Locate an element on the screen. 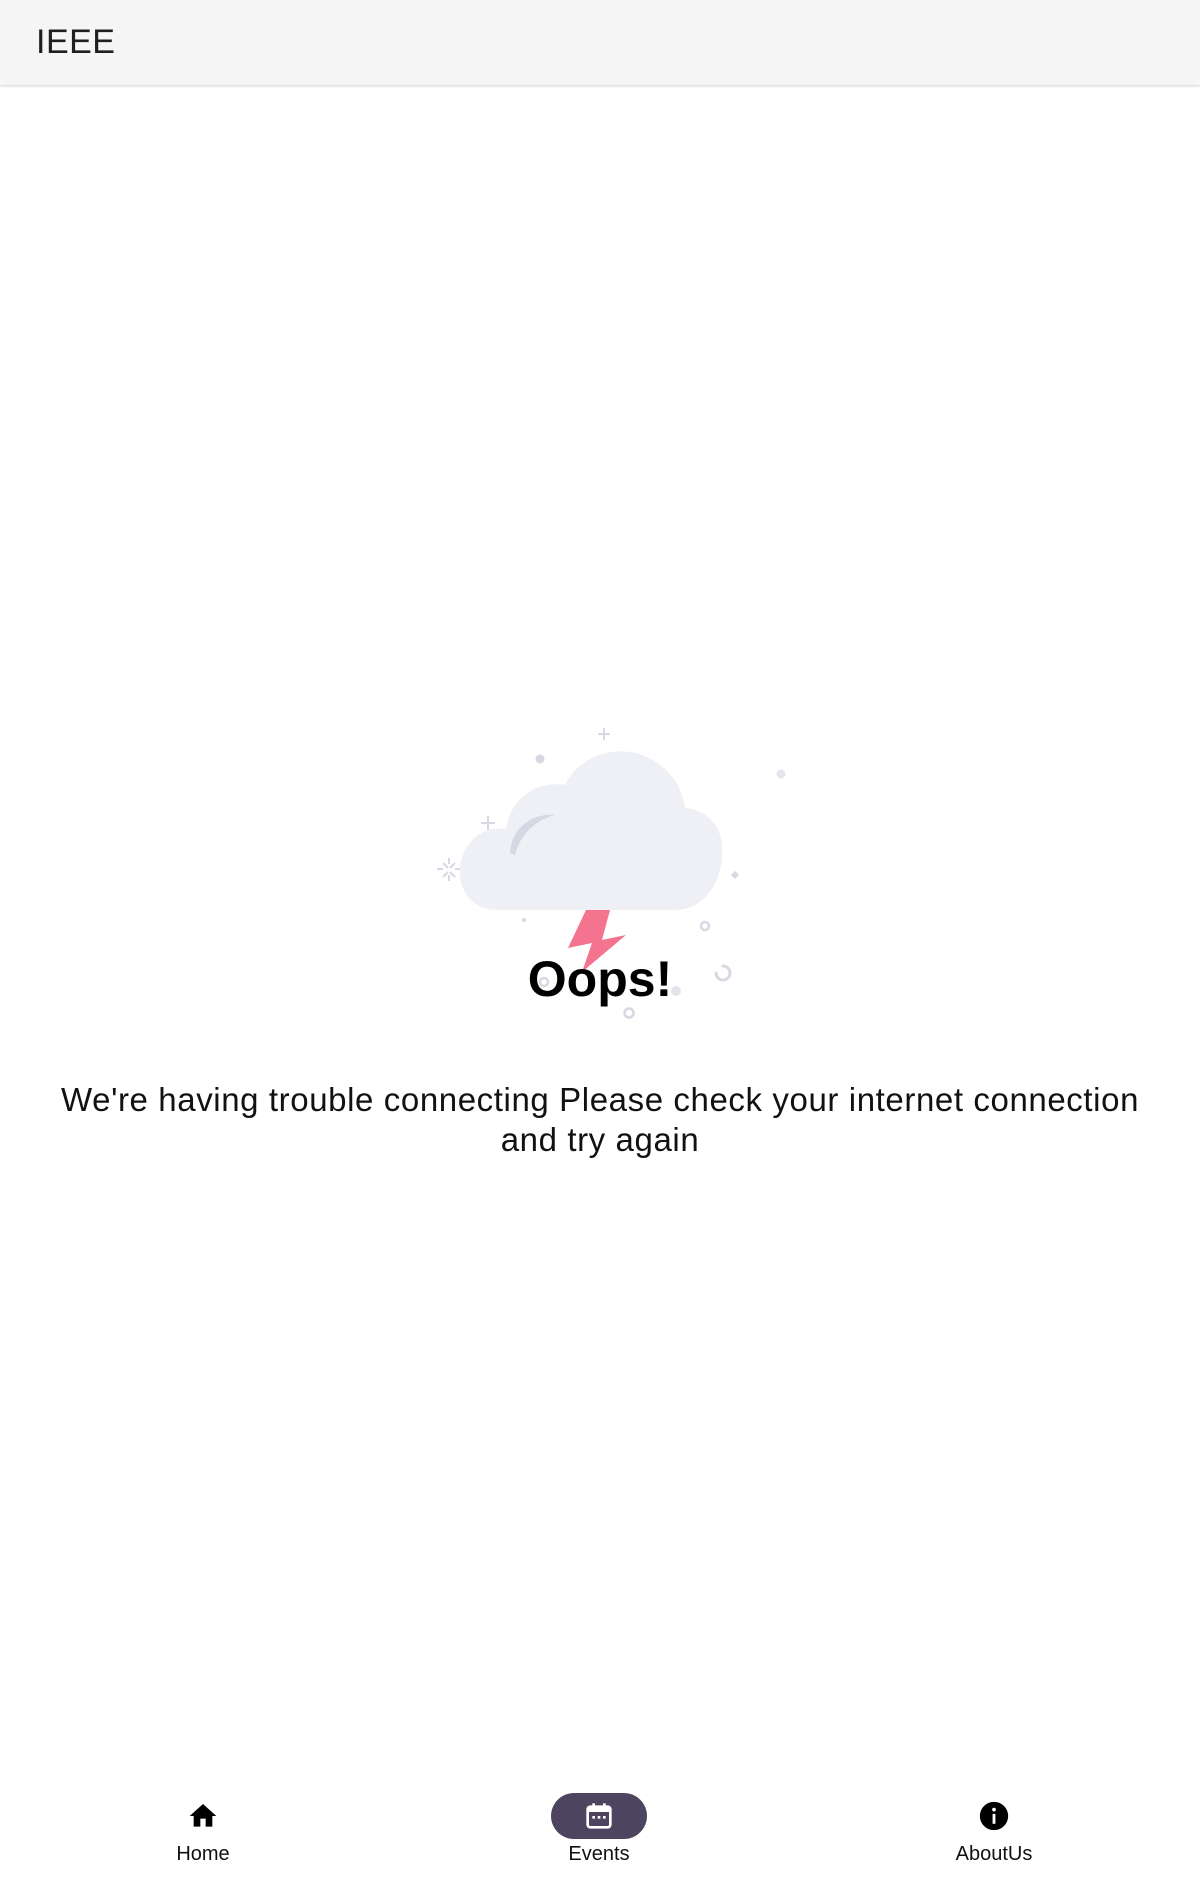 The width and height of the screenshot is (1200, 1892). app-title: IEEE is located at coordinates (76, 42).